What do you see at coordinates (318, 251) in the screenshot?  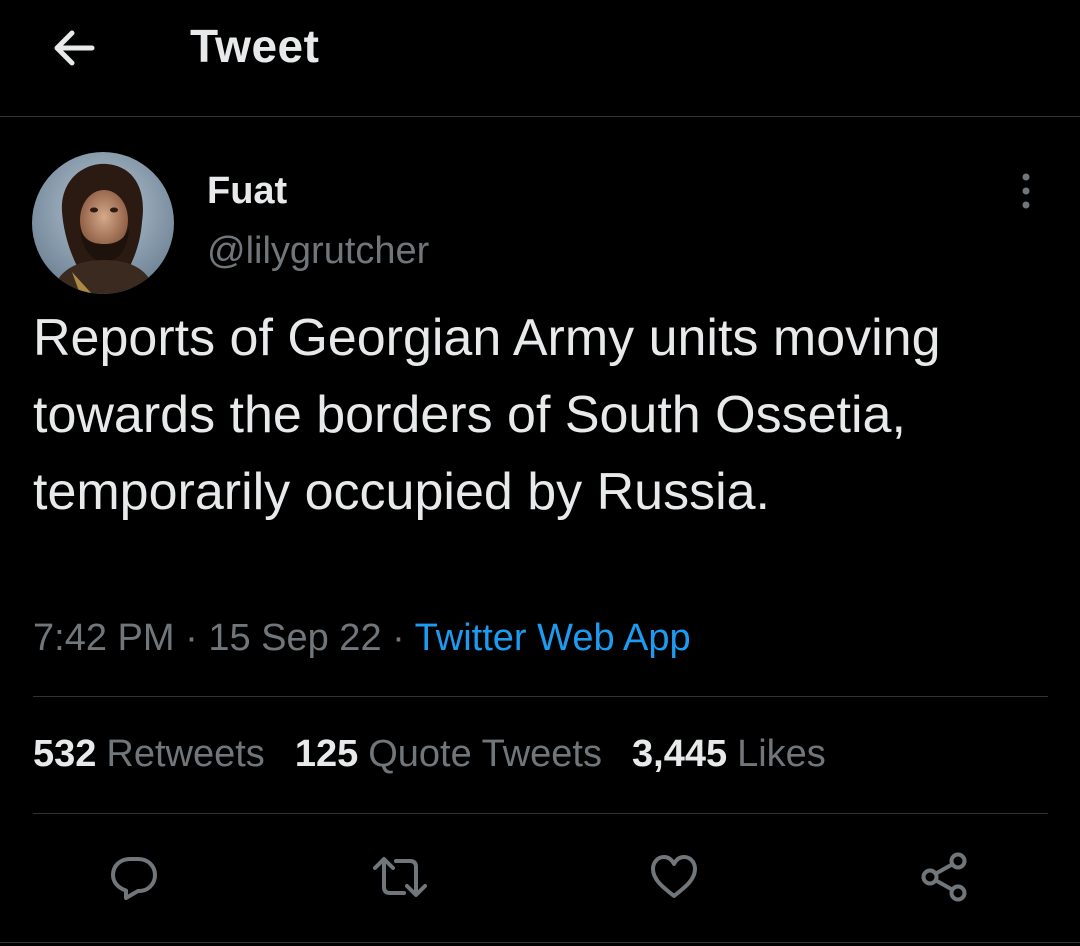 I see `user-handle: @lilygrutcher` at bounding box center [318, 251].